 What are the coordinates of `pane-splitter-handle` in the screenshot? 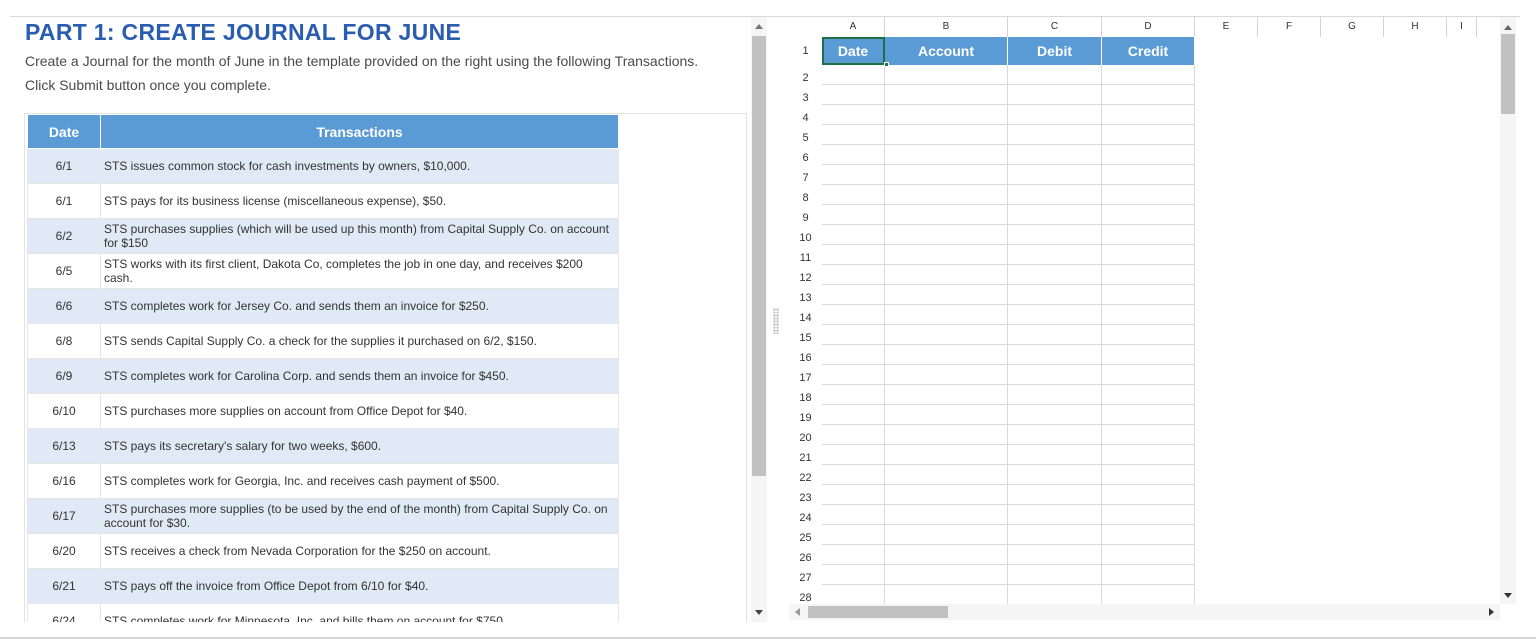 It's located at (776, 321).